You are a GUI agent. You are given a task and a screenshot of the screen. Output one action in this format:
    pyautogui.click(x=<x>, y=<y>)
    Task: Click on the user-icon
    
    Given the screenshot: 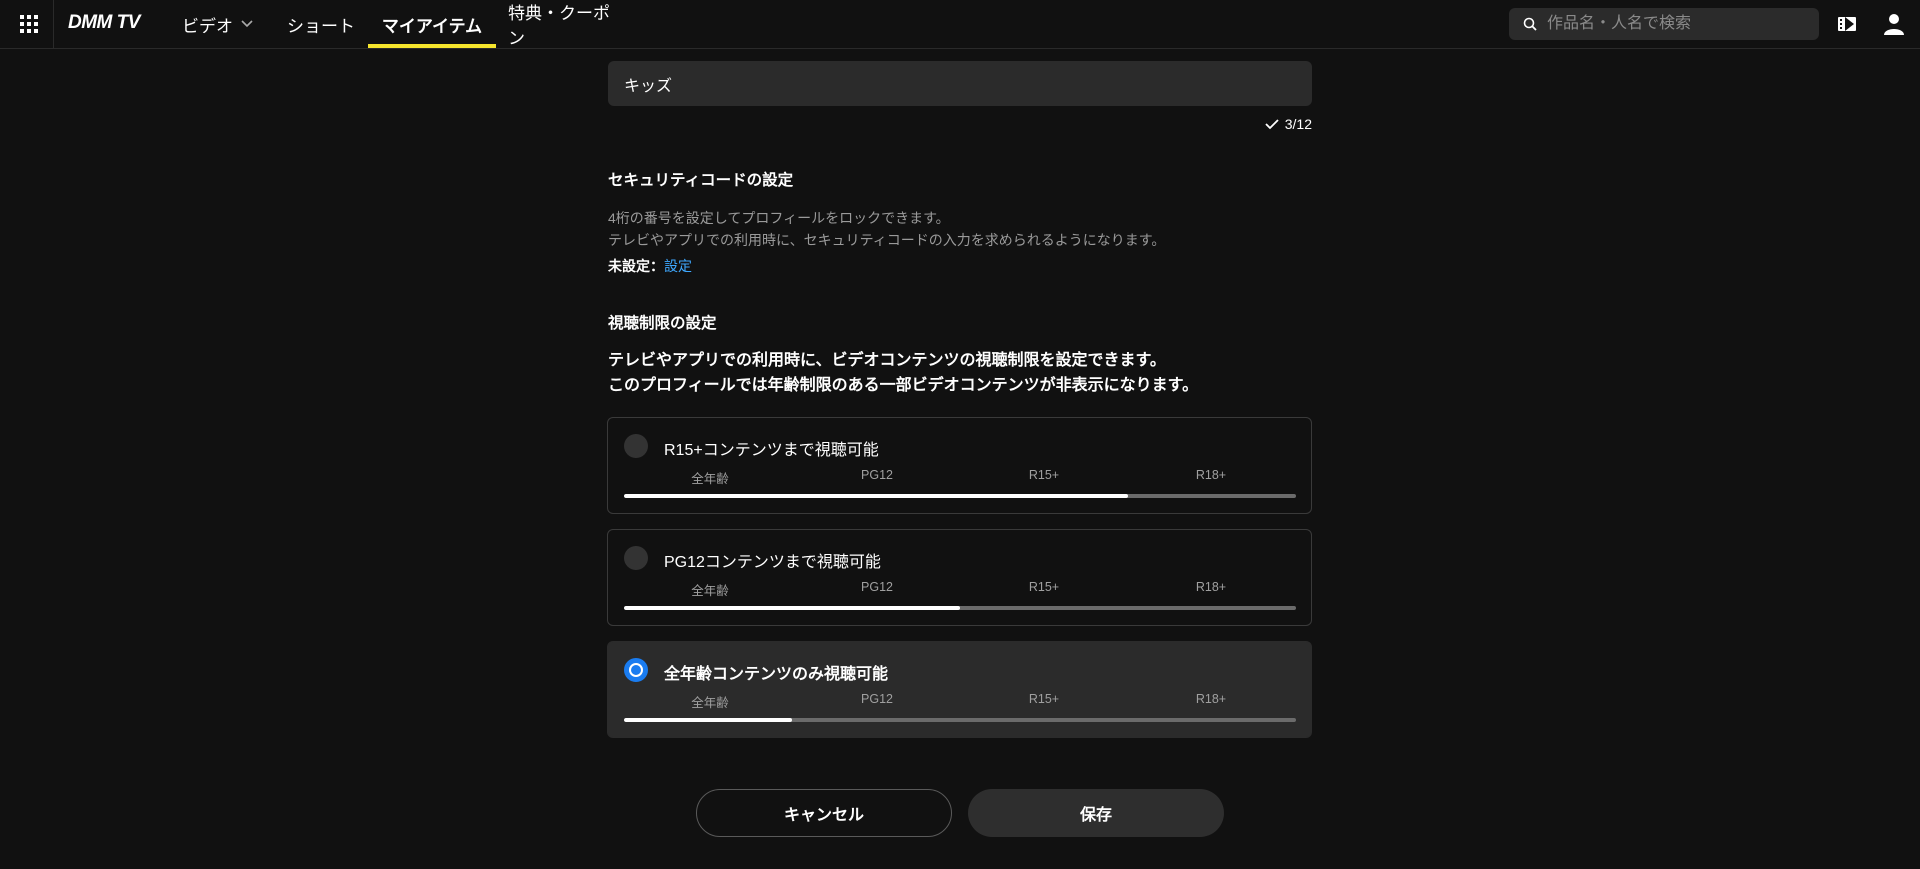 What is the action you would take?
    pyautogui.click(x=1894, y=24)
    